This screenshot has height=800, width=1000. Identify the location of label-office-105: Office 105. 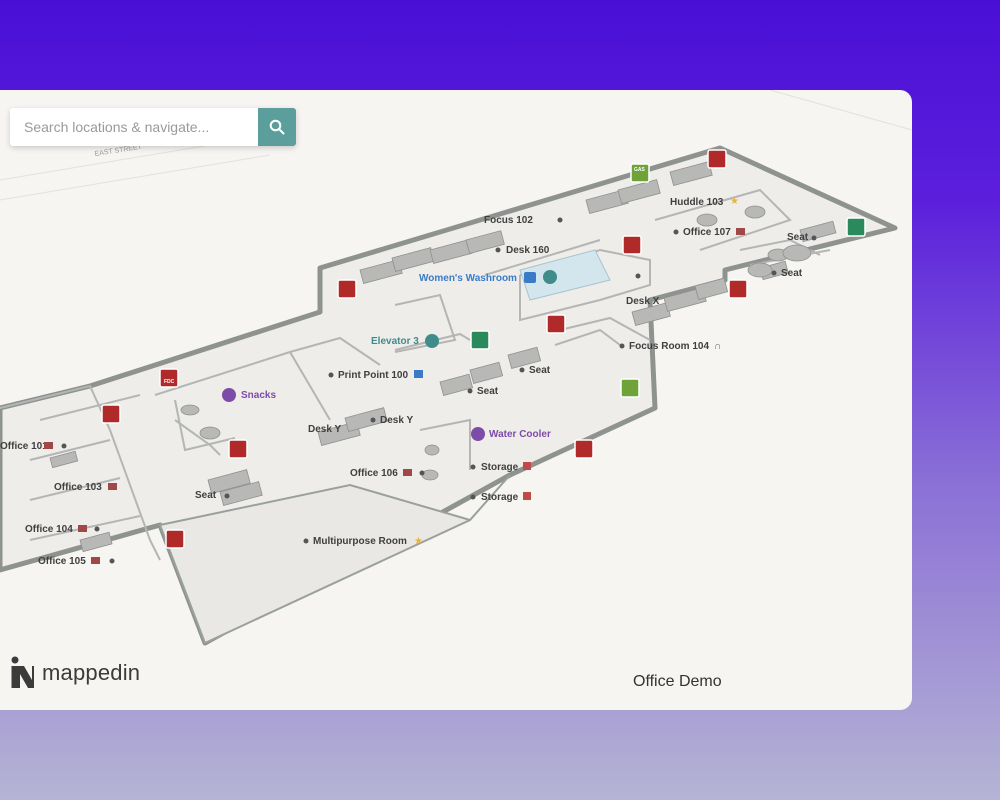
(62, 561).